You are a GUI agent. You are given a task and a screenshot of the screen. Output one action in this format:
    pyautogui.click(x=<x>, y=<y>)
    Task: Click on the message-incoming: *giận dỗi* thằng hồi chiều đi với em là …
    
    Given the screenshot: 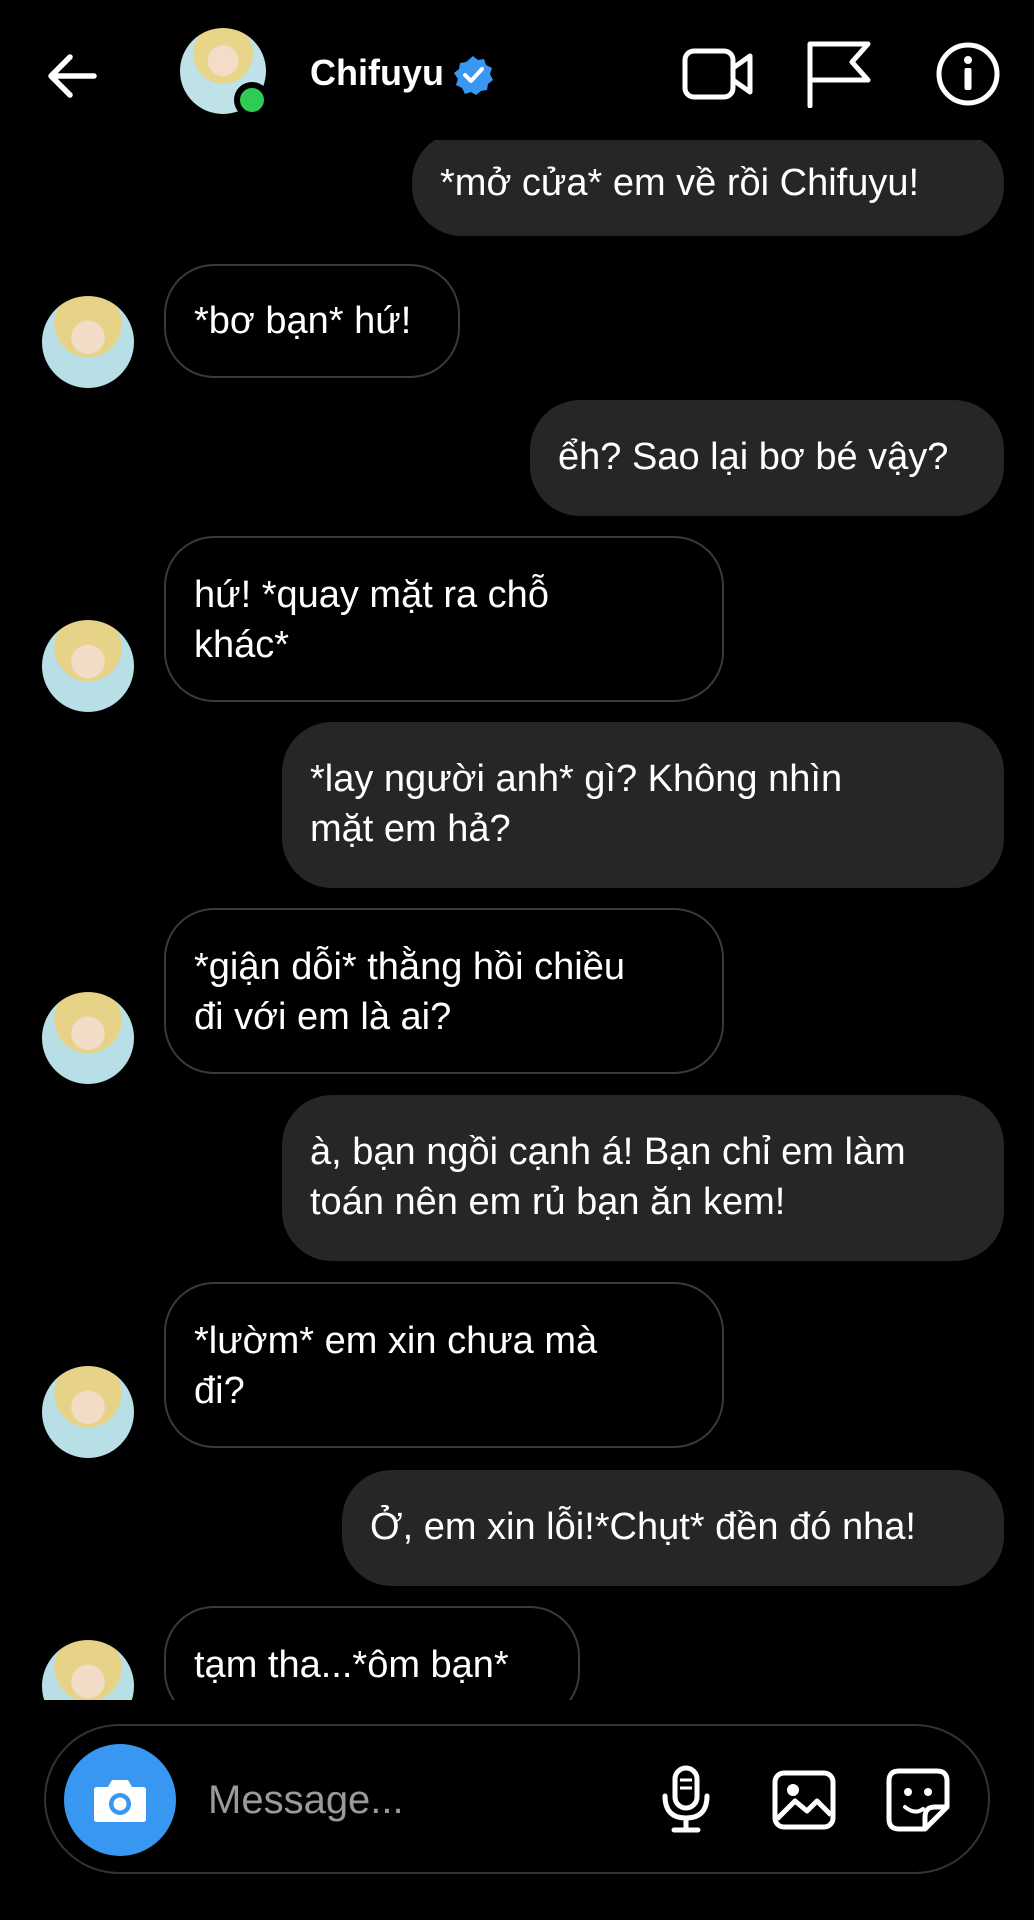 What is the action you would take?
    pyautogui.click(x=444, y=991)
    